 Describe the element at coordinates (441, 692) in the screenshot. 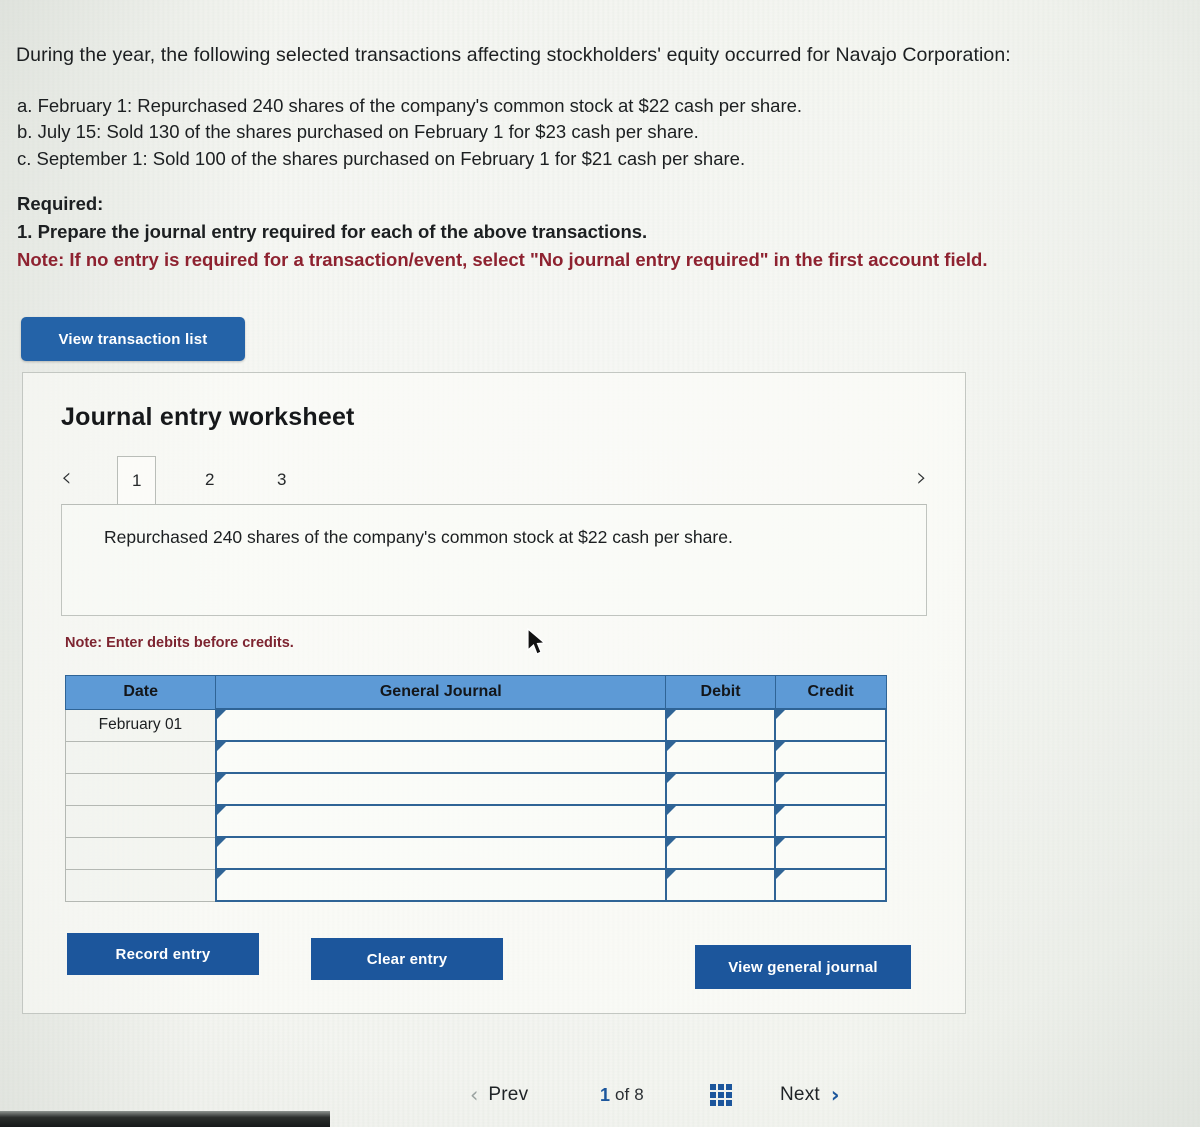

I see `column-header-general-journal: General Journal` at that location.